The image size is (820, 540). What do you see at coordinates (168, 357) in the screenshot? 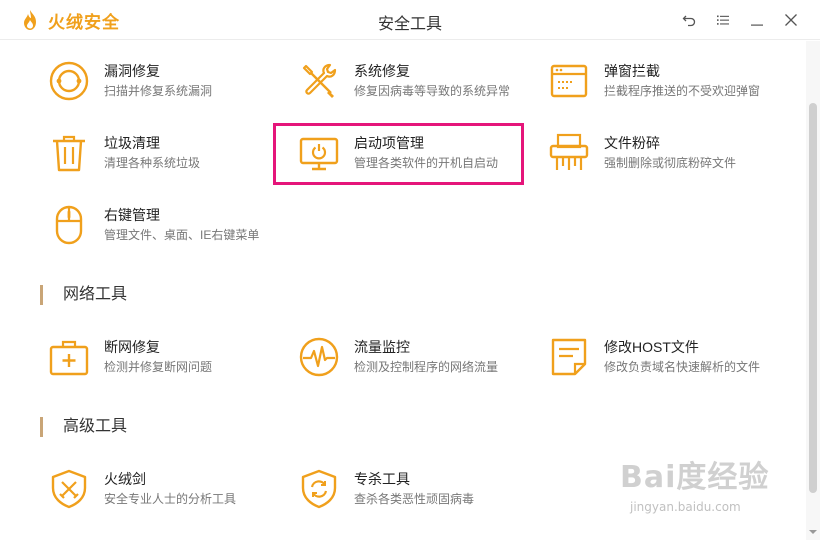
I see `tool-network-repair: 断网修复 检测并修复断网问题` at bounding box center [168, 357].